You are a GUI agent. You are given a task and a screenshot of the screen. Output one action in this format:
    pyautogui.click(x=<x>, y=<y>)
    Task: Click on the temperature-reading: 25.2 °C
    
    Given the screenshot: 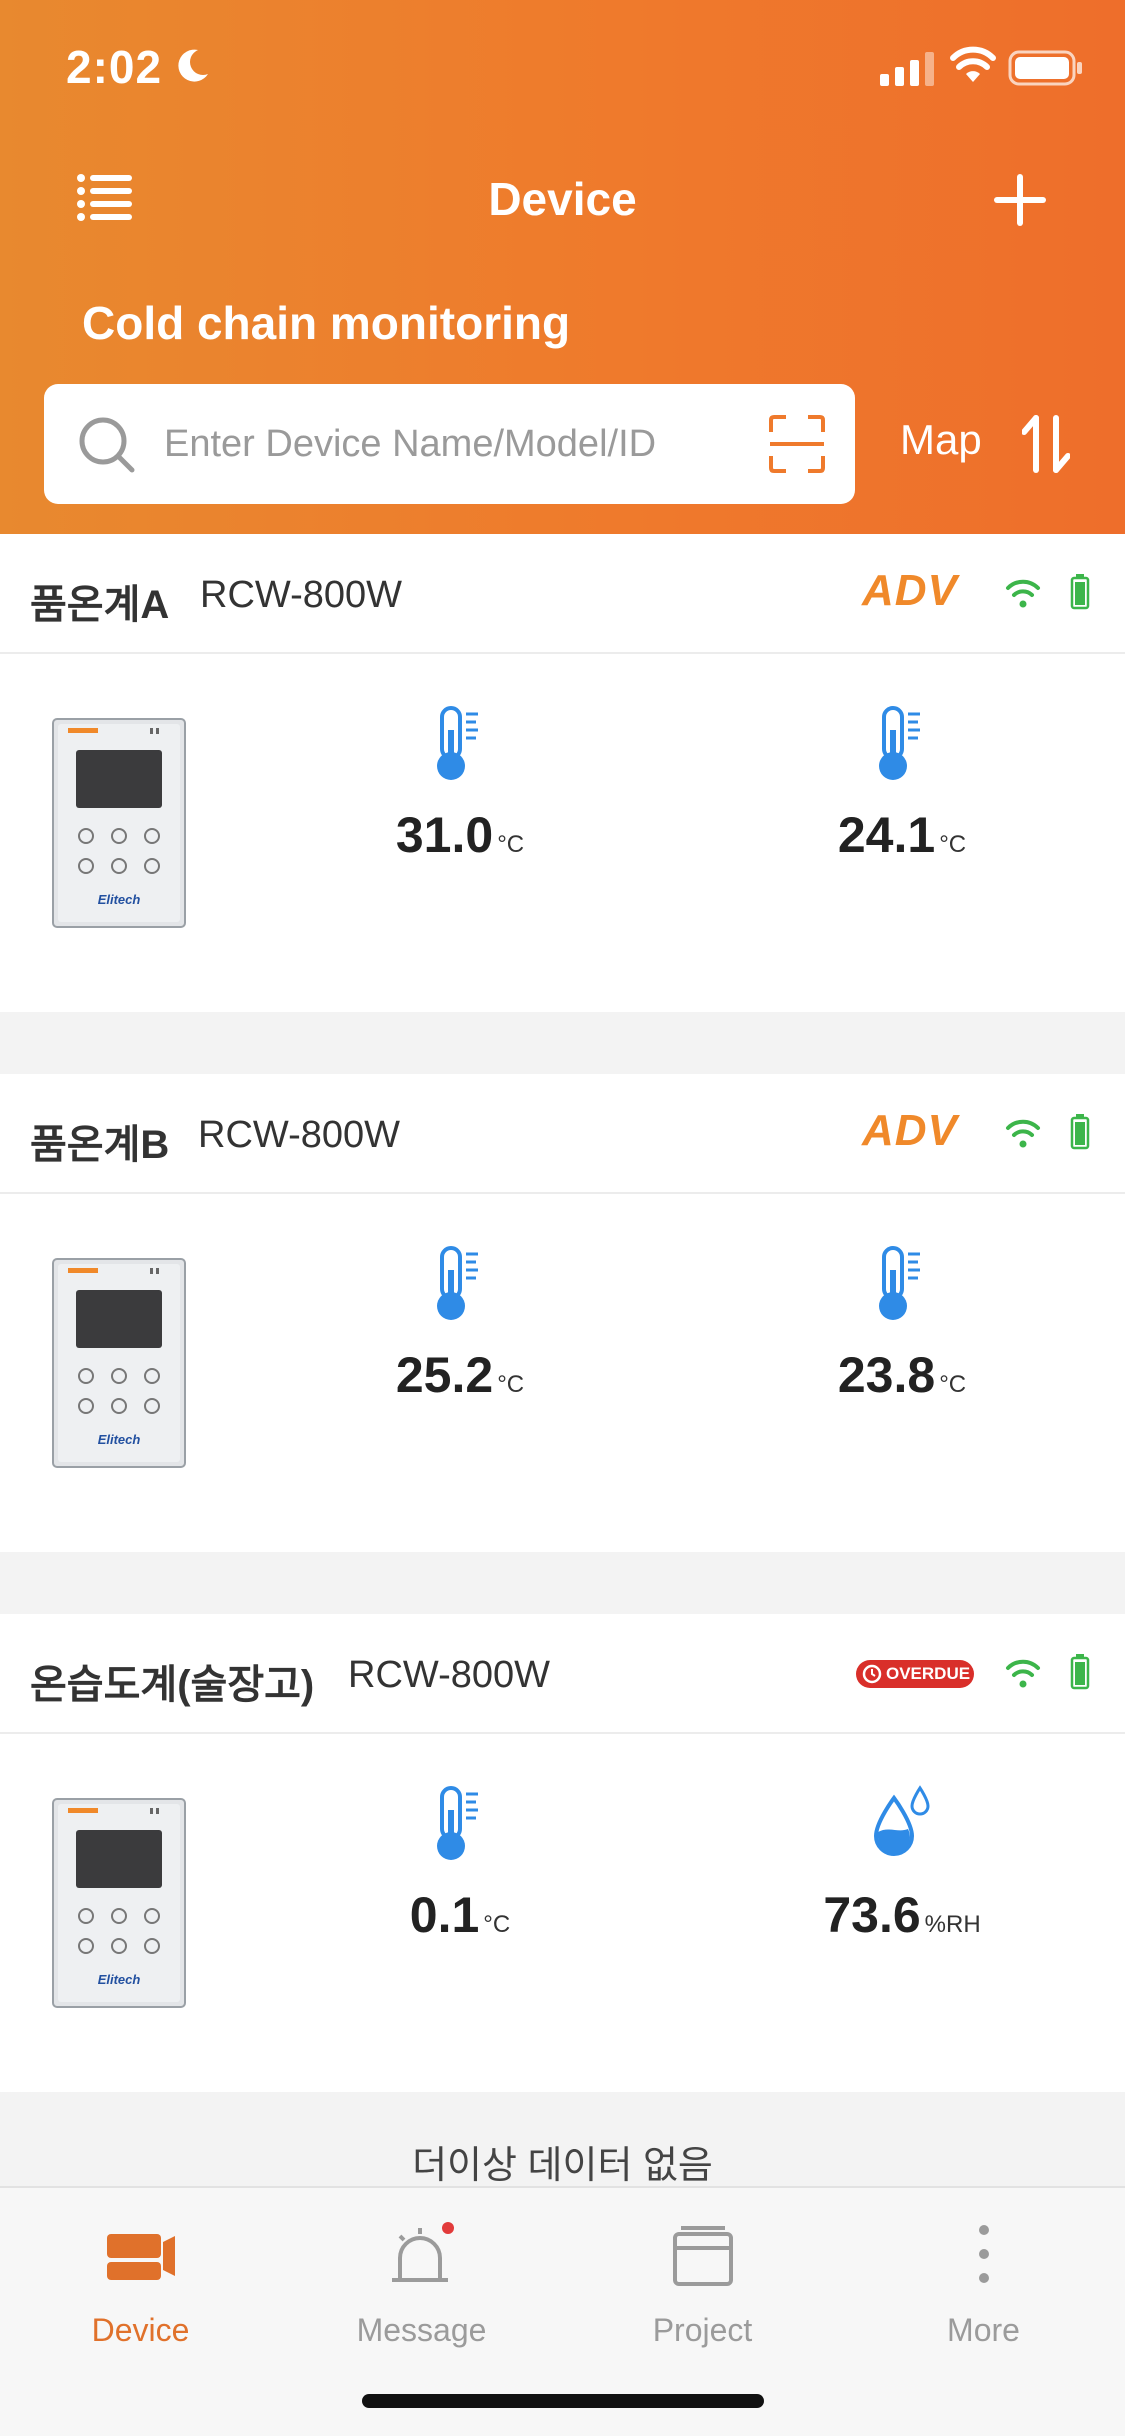 What is the action you would take?
    pyautogui.click(x=460, y=1364)
    